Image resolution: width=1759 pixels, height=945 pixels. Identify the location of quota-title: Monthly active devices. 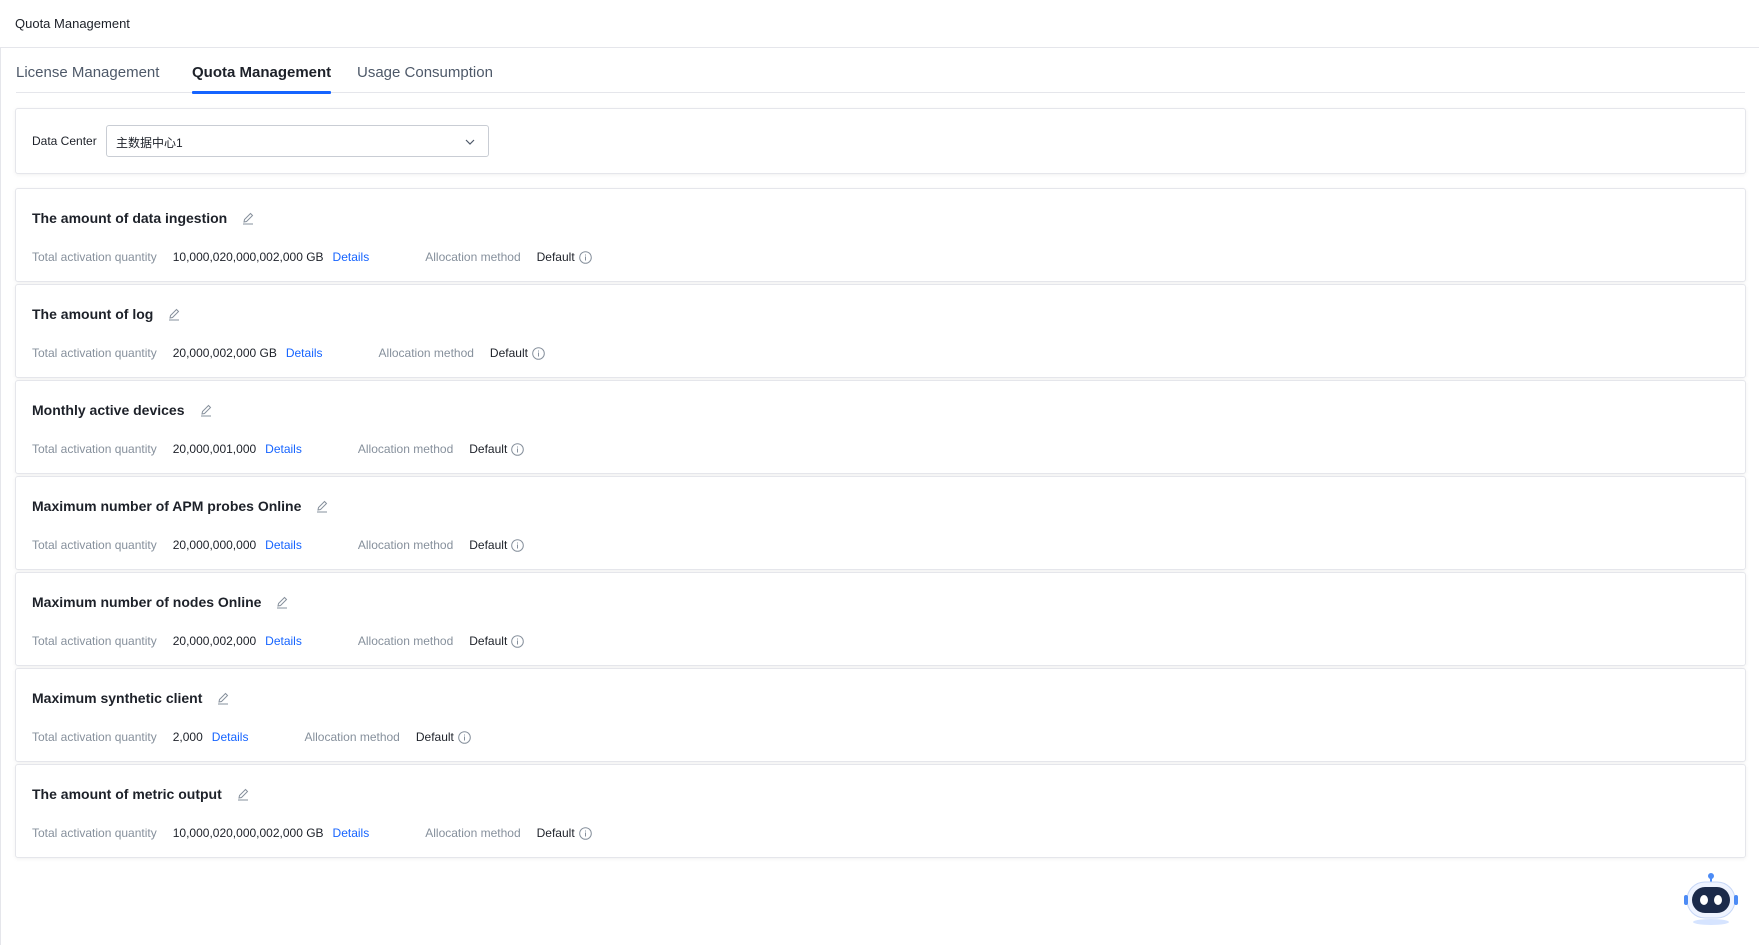
(122, 410).